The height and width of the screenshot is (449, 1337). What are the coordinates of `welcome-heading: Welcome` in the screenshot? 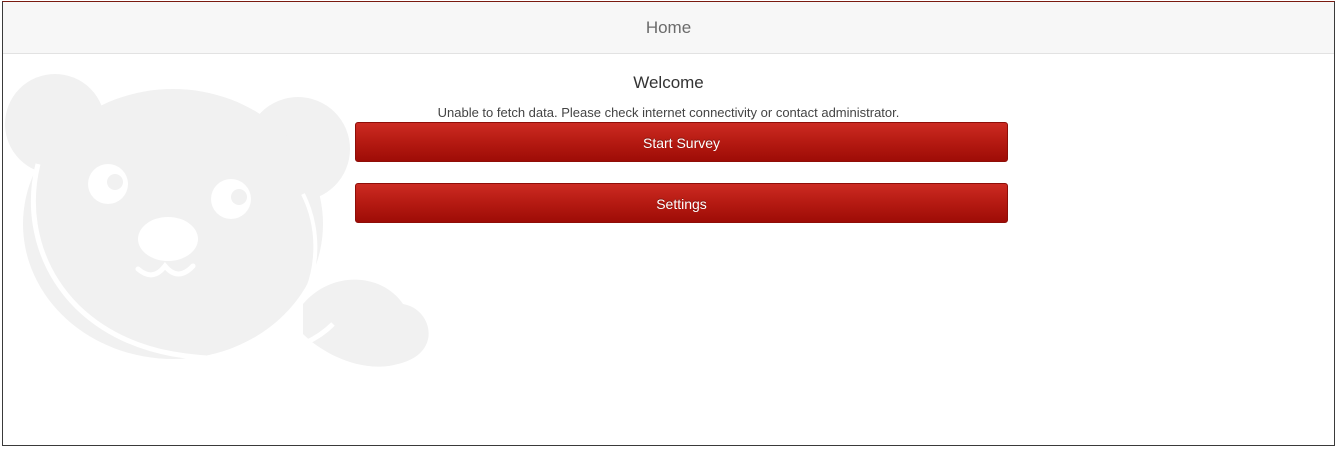 It's located at (668, 82).